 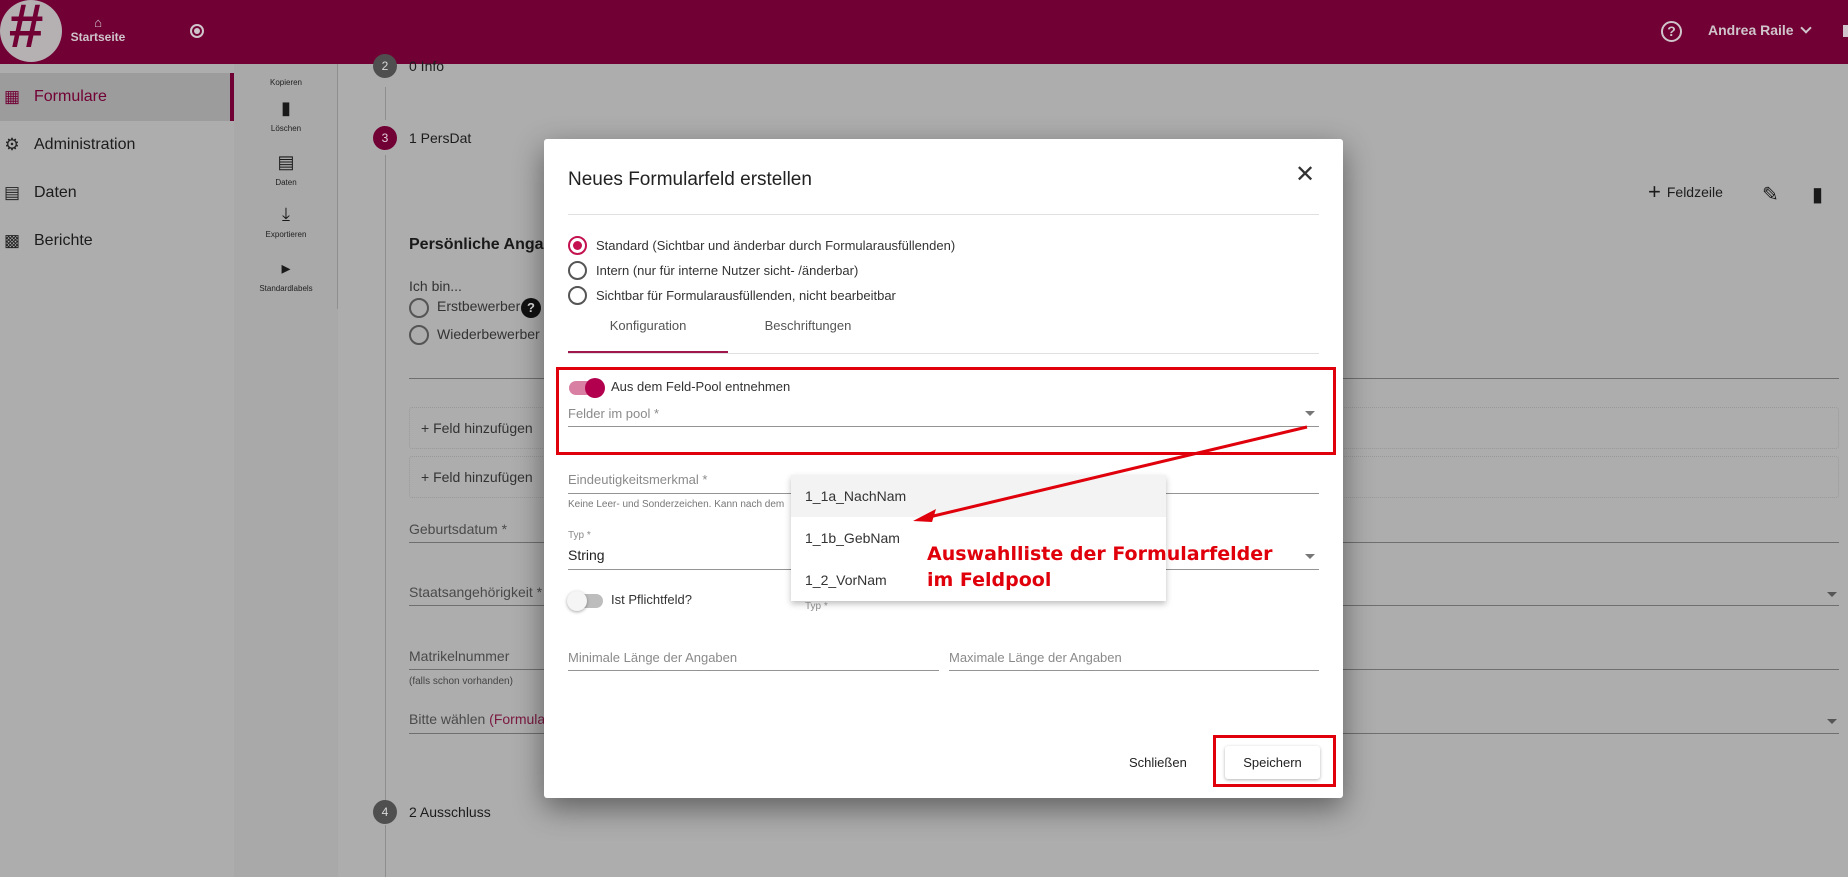 What do you see at coordinates (808, 325) in the screenshot?
I see `tab-beschriftungen: Beschriftungen` at bounding box center [808, 325].